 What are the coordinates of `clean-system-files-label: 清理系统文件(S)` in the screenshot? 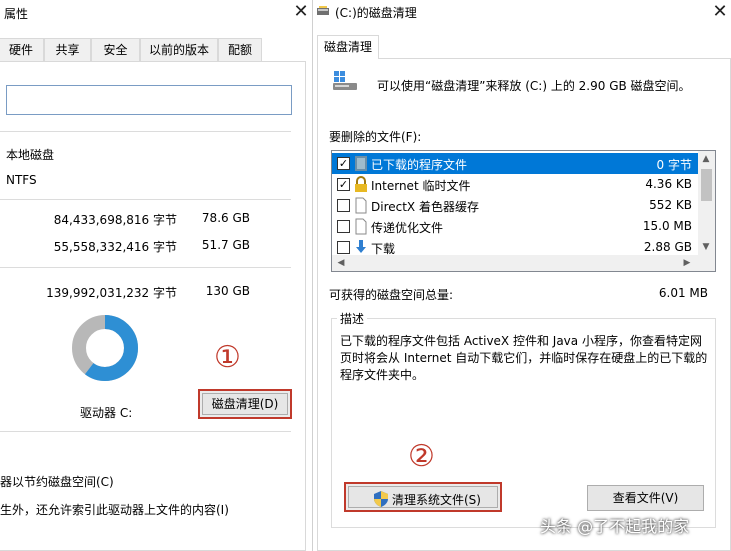 It's located at (436, 500).